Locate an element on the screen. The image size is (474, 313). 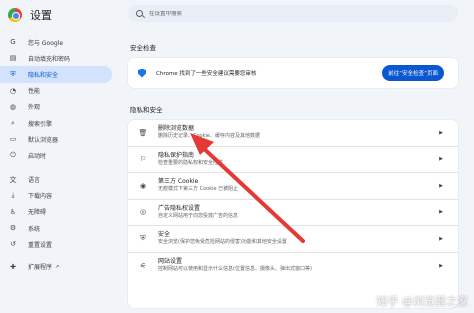
safety-check-message: Chrome 找到了一些安全建议需要您审核 is located at coordinates (206, 74).